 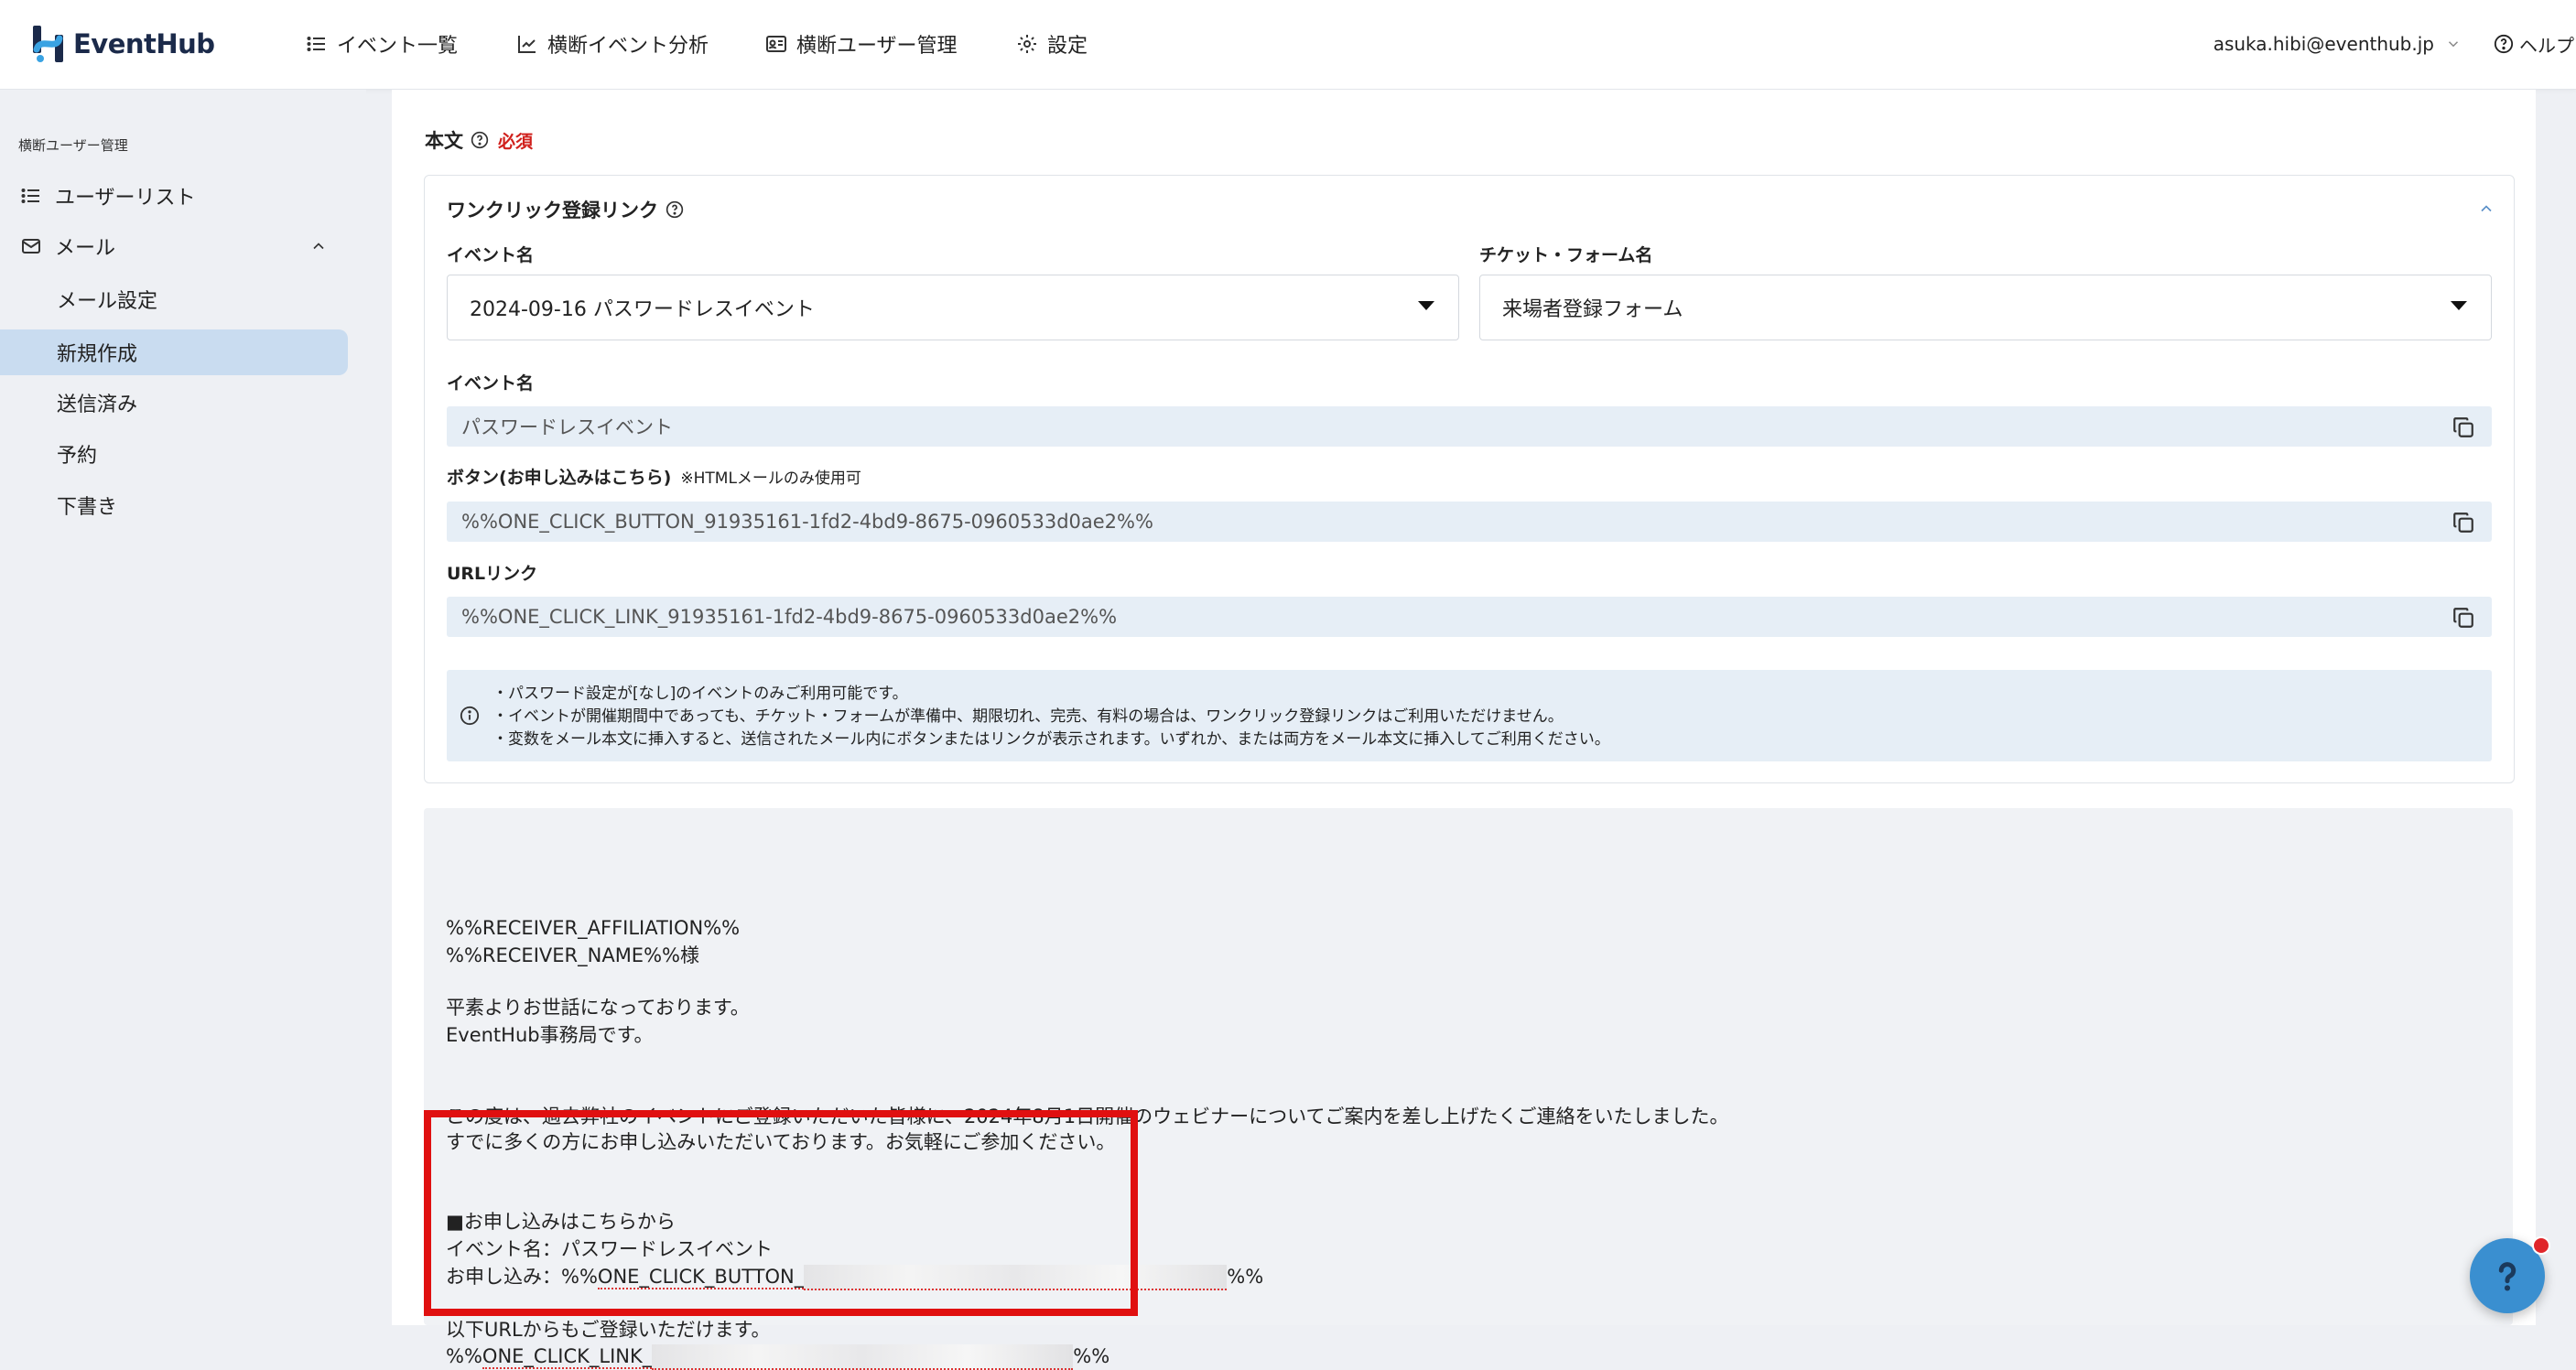 What do you see at coordinates (174, 352) in the screenshot?
I see `sidebar-subitem-new: 新規作成` at bounding box center [174, 352].